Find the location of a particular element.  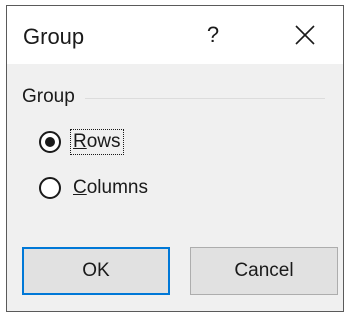

columns-access-key: C is located at coordinates (80, 187).